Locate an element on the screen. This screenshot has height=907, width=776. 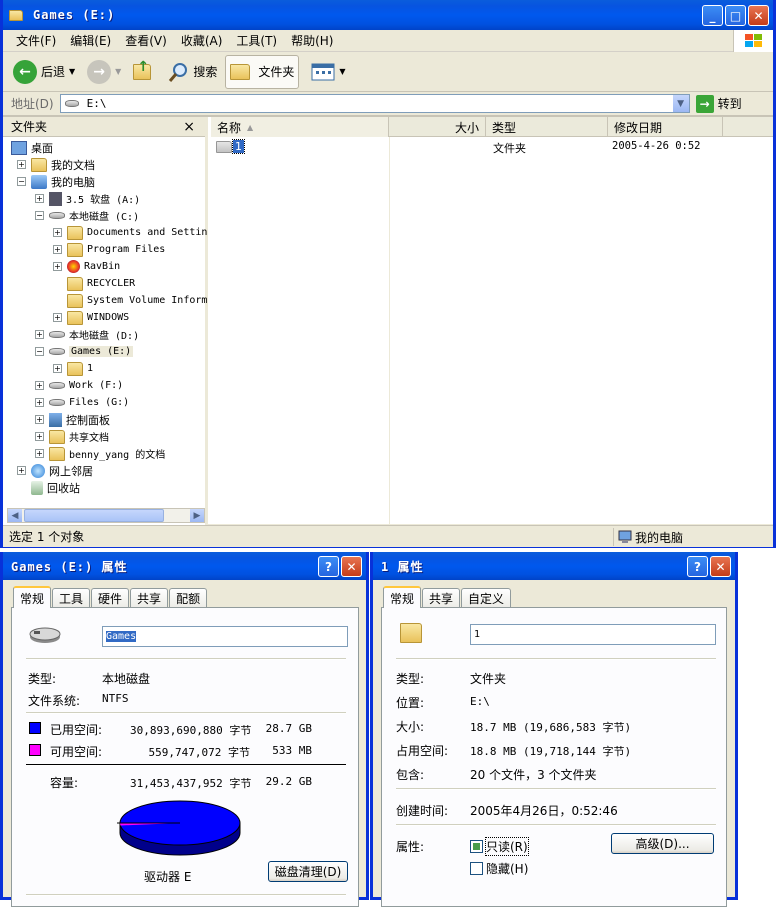
tree-horizontal-scrollbar: ◀ ▶ is located at coordinates (106, 515).